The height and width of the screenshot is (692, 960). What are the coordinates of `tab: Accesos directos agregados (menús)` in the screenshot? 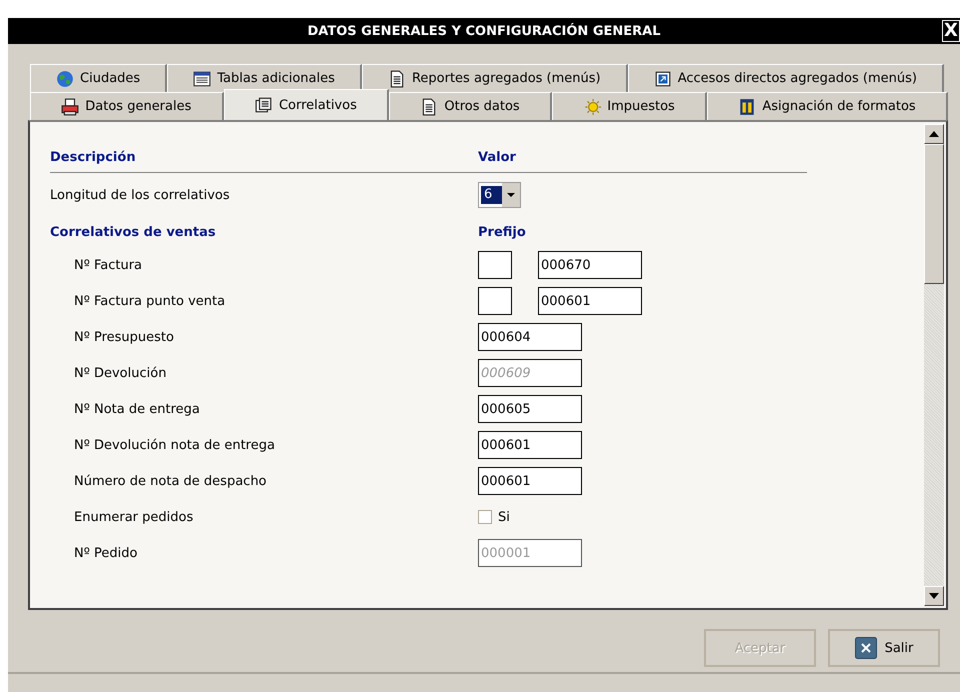 It's located at (786, 78).